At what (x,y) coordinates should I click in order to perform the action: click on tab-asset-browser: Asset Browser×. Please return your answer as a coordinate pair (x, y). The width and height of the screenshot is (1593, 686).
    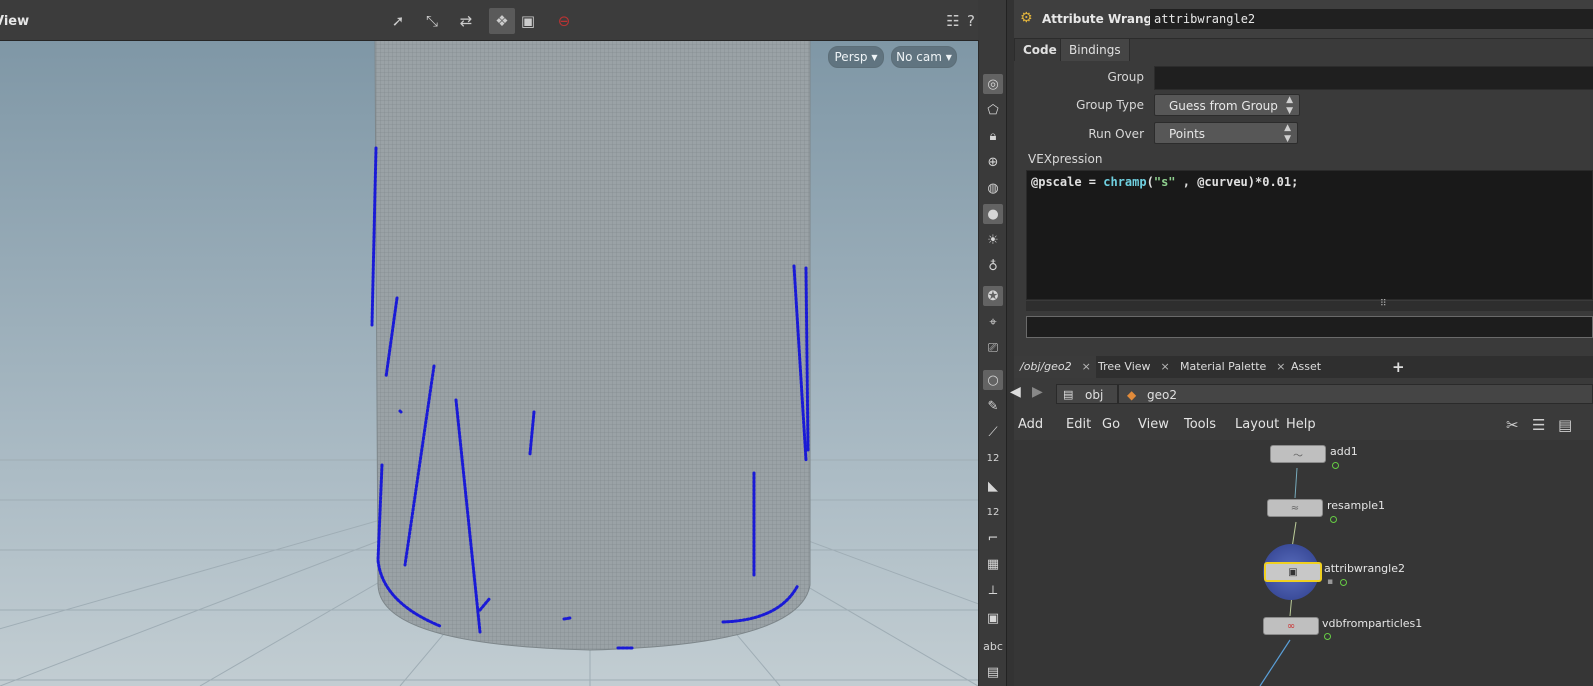
    Looking at the image, I should click on (1336, 375).